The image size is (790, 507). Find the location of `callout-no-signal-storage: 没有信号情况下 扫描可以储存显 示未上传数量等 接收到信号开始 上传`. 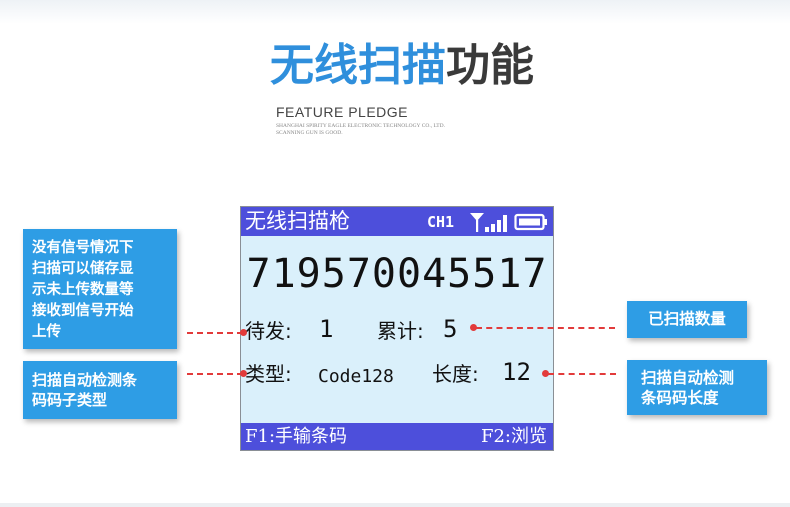

callout-no-signal-storage: 没有信号情况下 扫描可以储存显 示未上传数量等 接收到信号开始 上传 is located at coordinates (100, 289).